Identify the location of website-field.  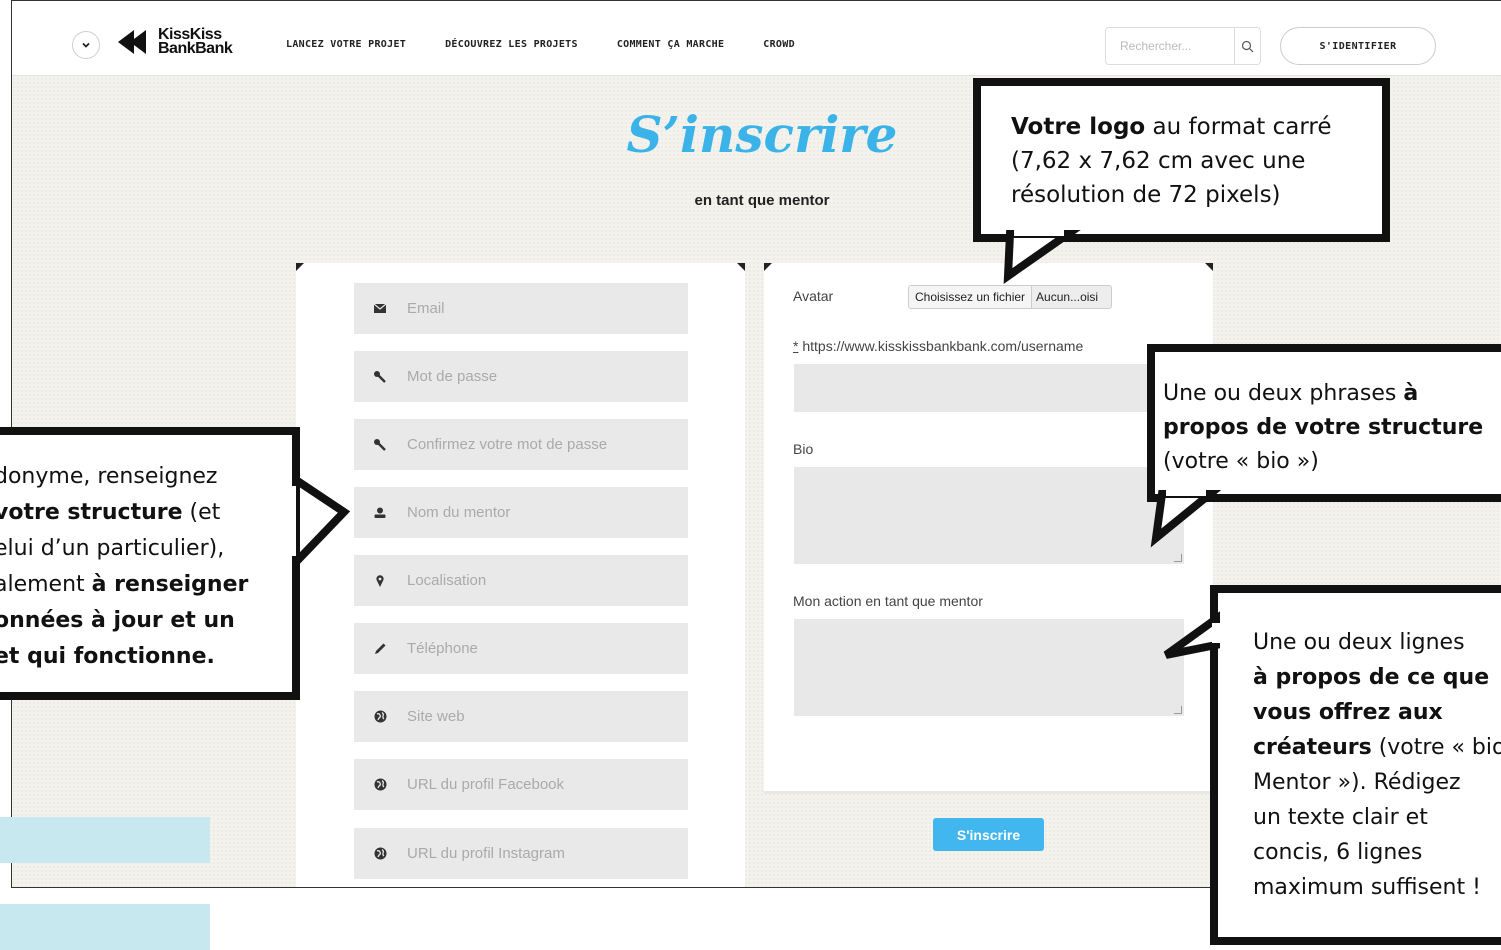
(521, 716).